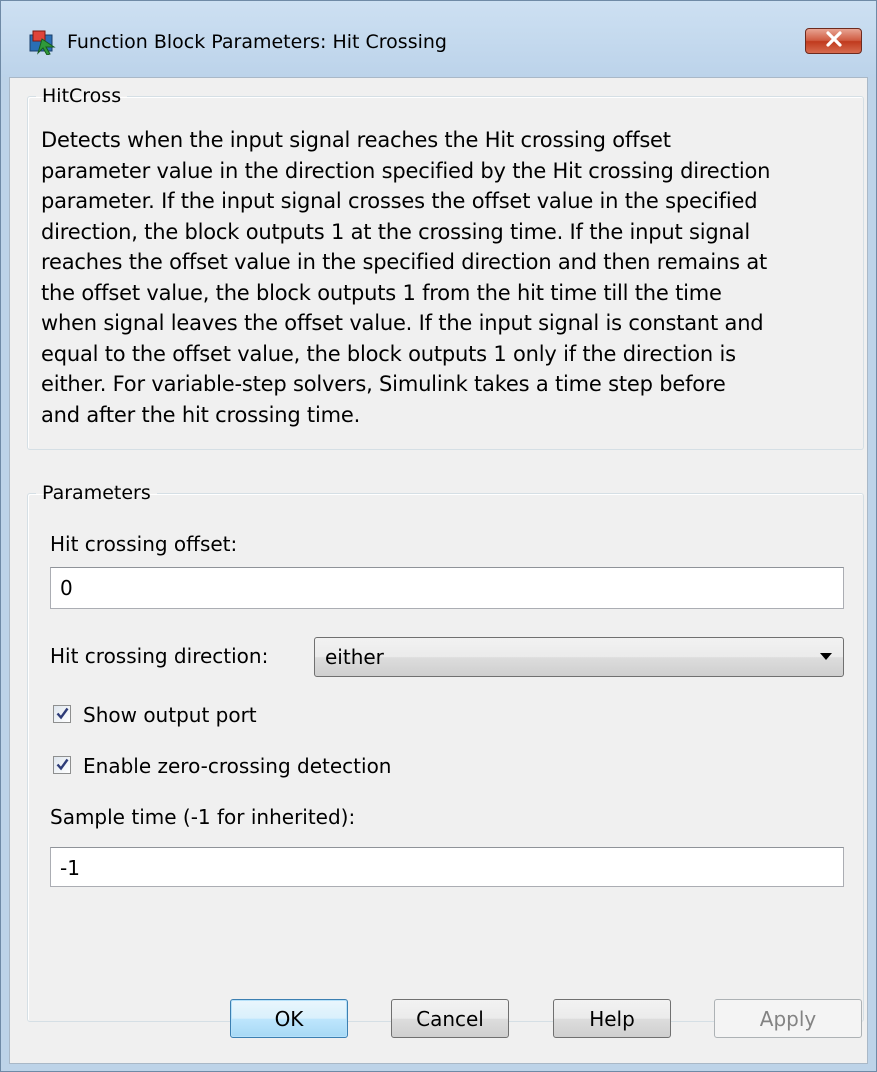 The width and height of the screenshot is (877, 1072). Describe the element at coordinates (96, 493) in the screenshot. I see `parameters-legend: Parameters` at that location.